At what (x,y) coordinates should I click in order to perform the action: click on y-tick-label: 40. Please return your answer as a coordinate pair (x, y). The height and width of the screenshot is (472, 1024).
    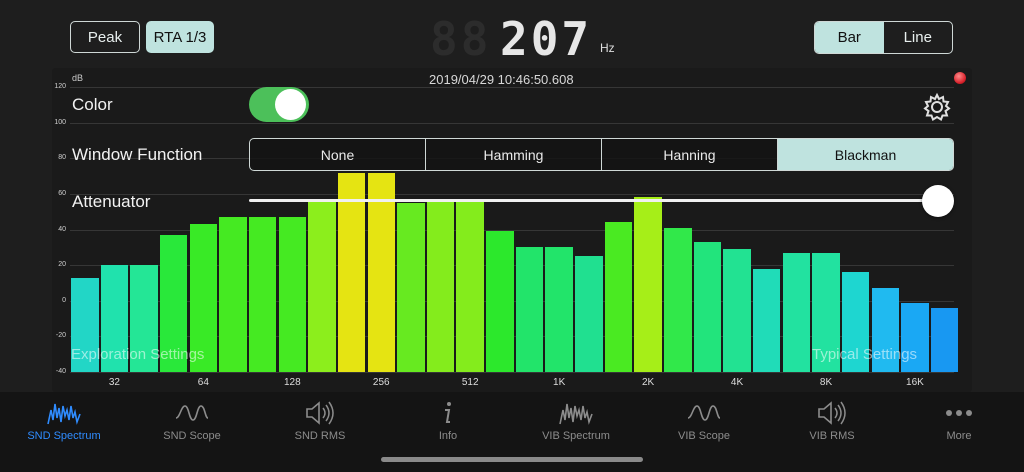
    Looking at the image, I should click on (62, 229).